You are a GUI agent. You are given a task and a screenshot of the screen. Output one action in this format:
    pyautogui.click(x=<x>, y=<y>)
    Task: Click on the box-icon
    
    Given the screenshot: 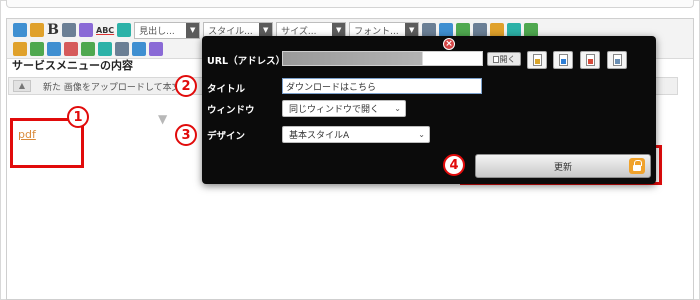 What is the action you would take?
    pyautogui.click(x=54, y=49)
    